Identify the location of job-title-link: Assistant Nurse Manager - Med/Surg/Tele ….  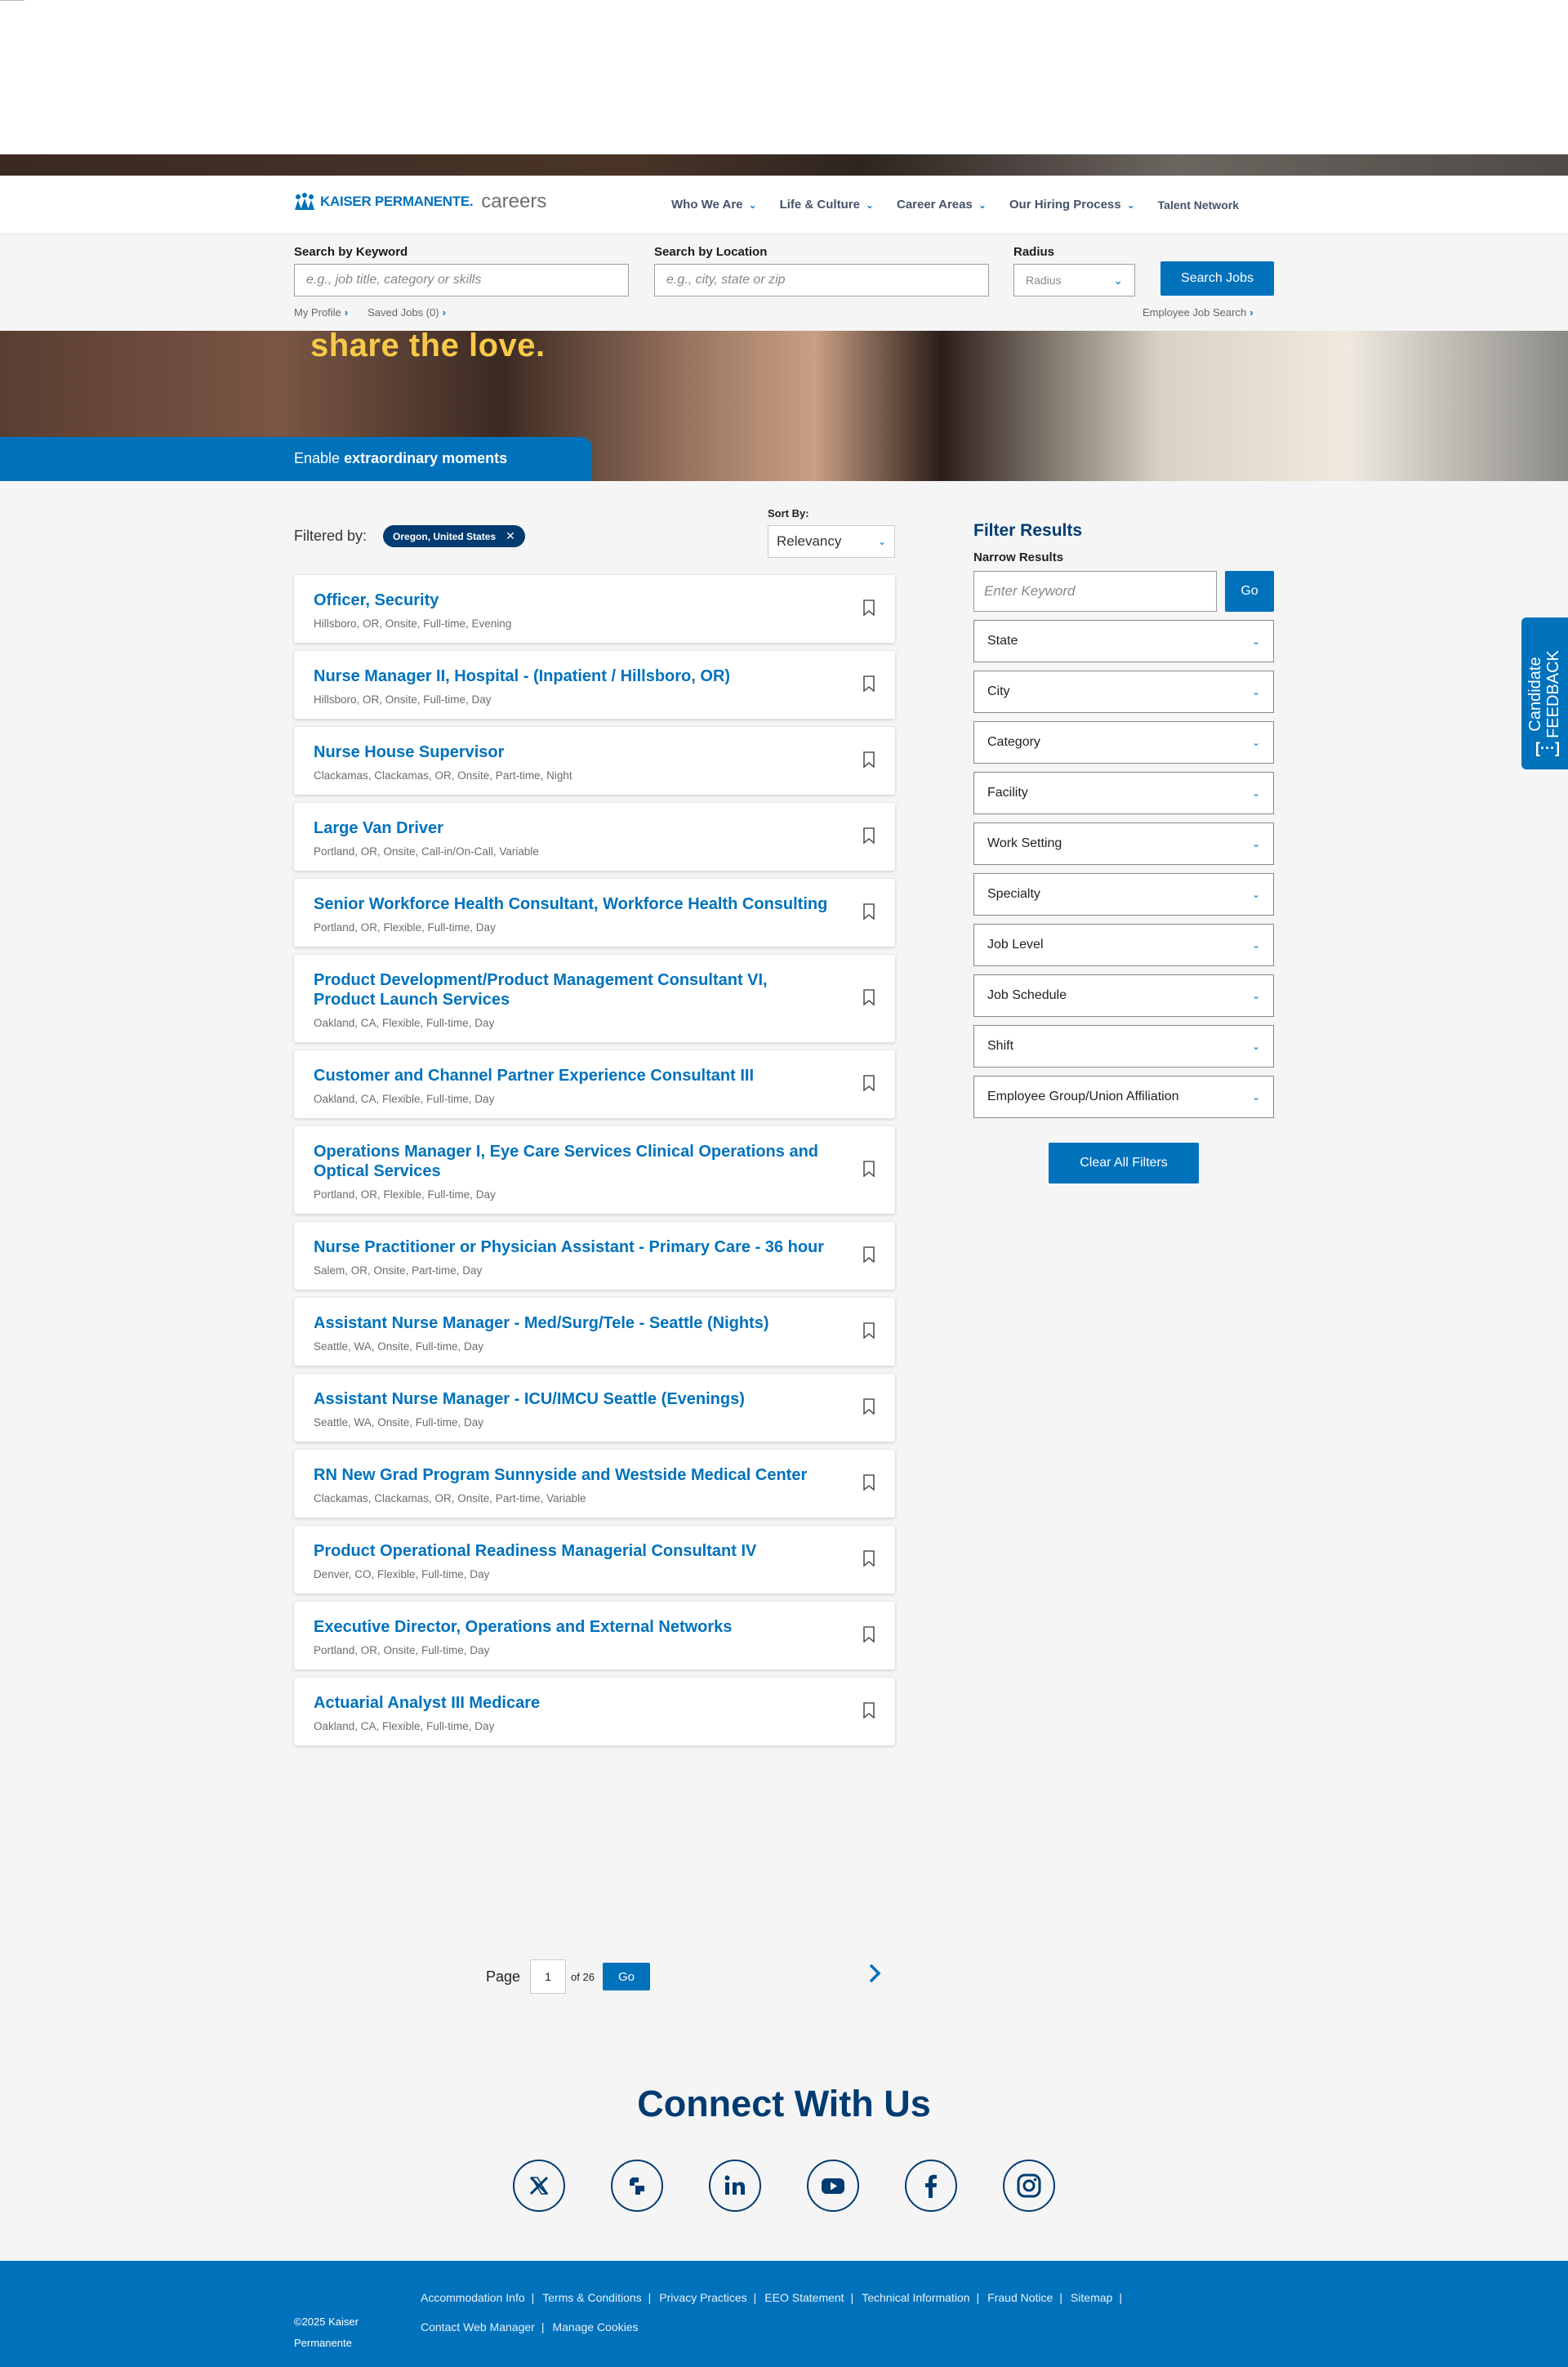
(572, 1323).